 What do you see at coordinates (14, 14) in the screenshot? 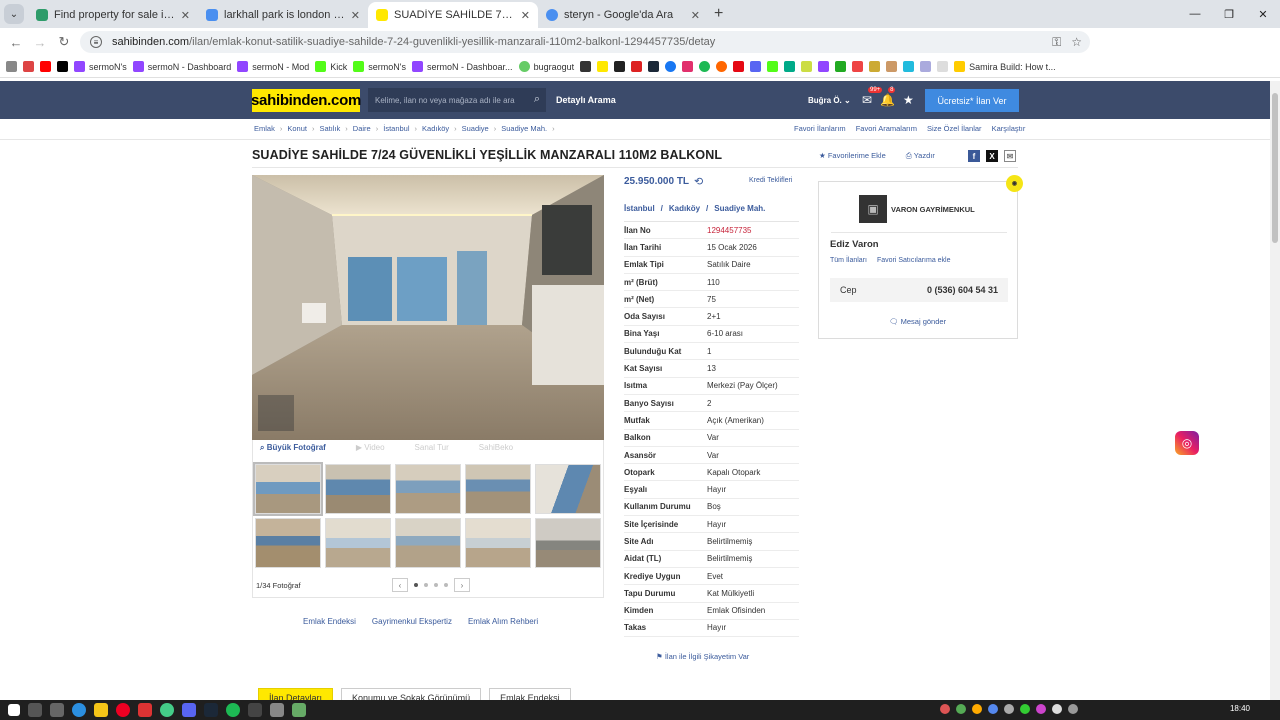
I see `tab-search-button: ⌄` at bounding box center [14, 14].